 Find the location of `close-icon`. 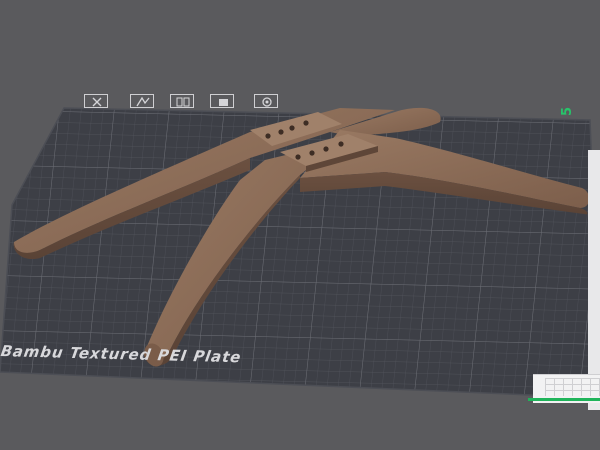

close-icon is located at coordinates (96, 101).